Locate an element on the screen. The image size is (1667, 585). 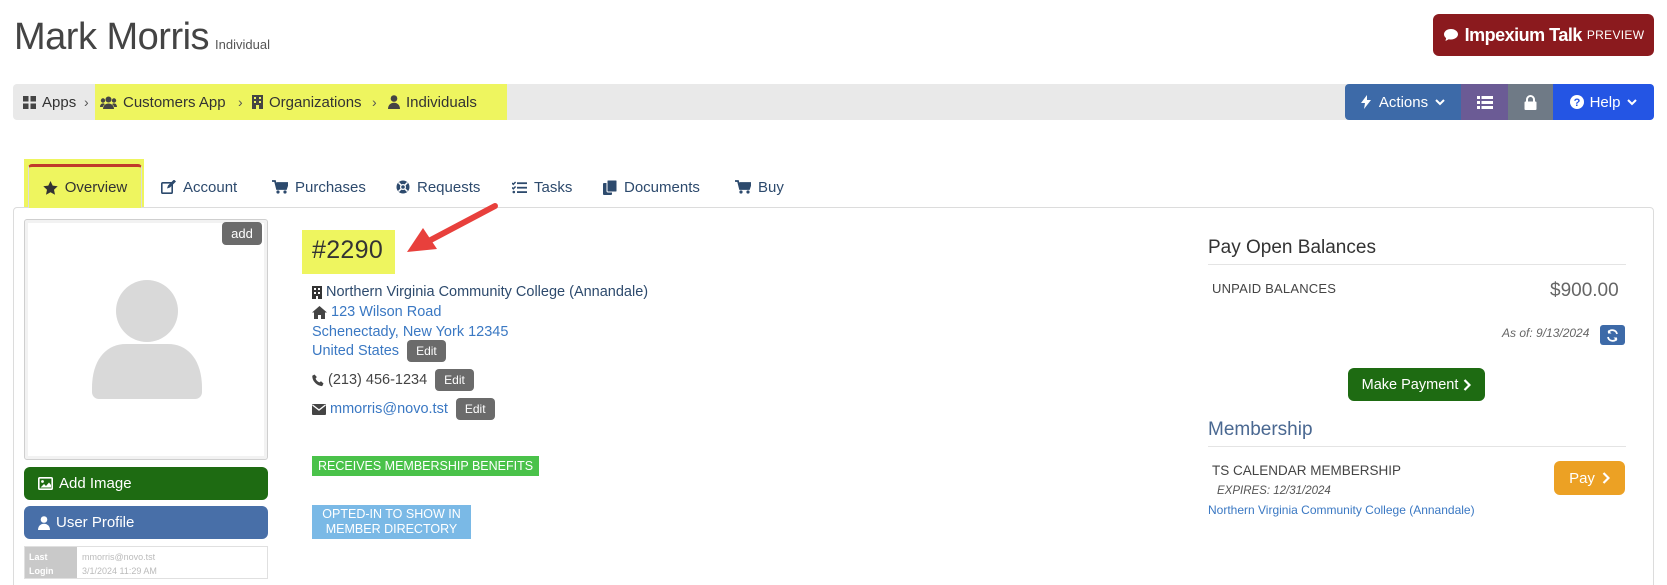
add-image-label: Add Image is located at coordinates (95, 483).